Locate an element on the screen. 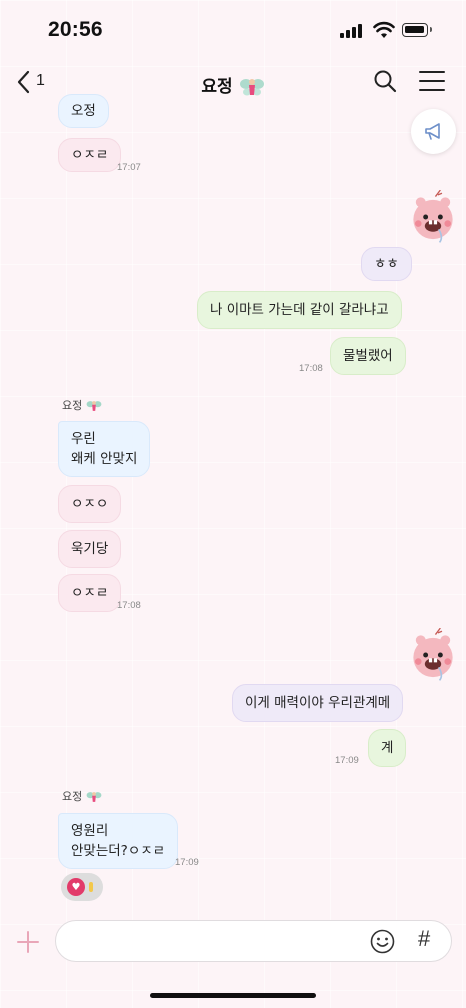 This screenshot has width=466, height=1008. message-bubble: 욱기당 is located at coordinates (90, 549).